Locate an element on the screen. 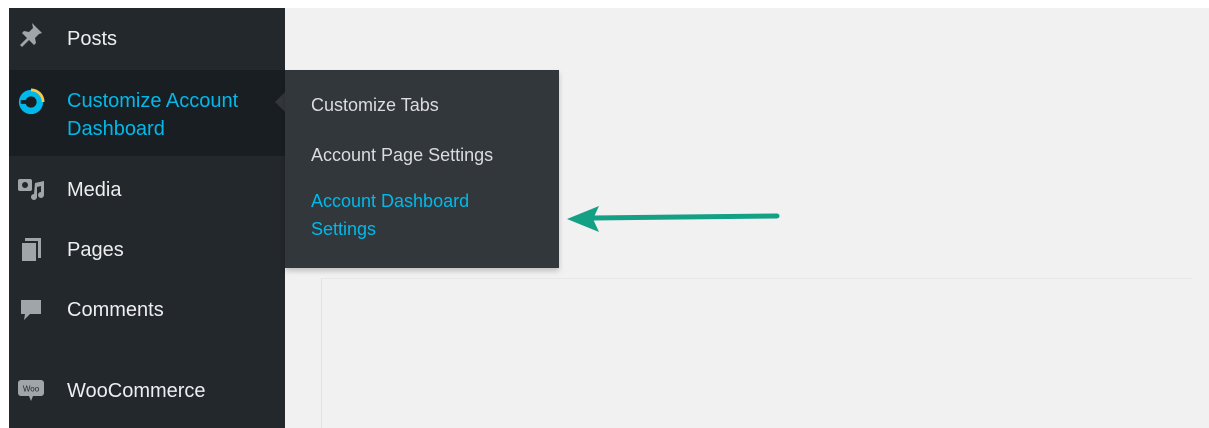  sidebar-item-pages: Pages is located at coordinates (147, 250).